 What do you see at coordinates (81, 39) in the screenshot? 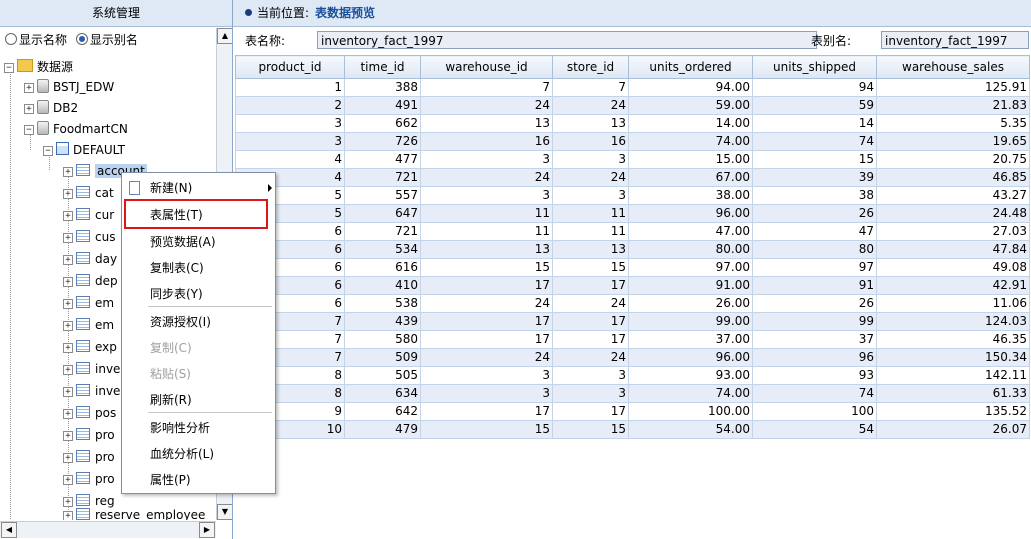
I see `radio-selected-icon` at bounding box center [81, 39].